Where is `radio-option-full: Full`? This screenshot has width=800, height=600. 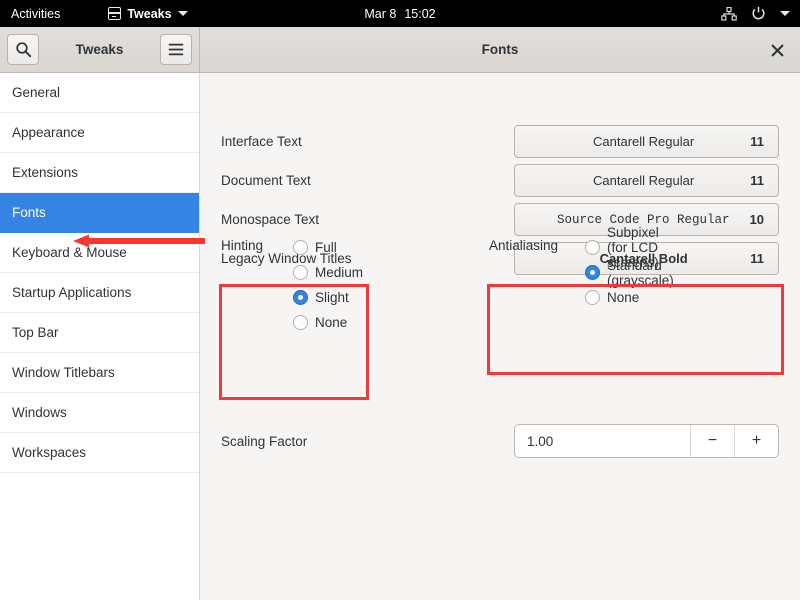 radio-option-full: Full is located at coordinates (328, 247).